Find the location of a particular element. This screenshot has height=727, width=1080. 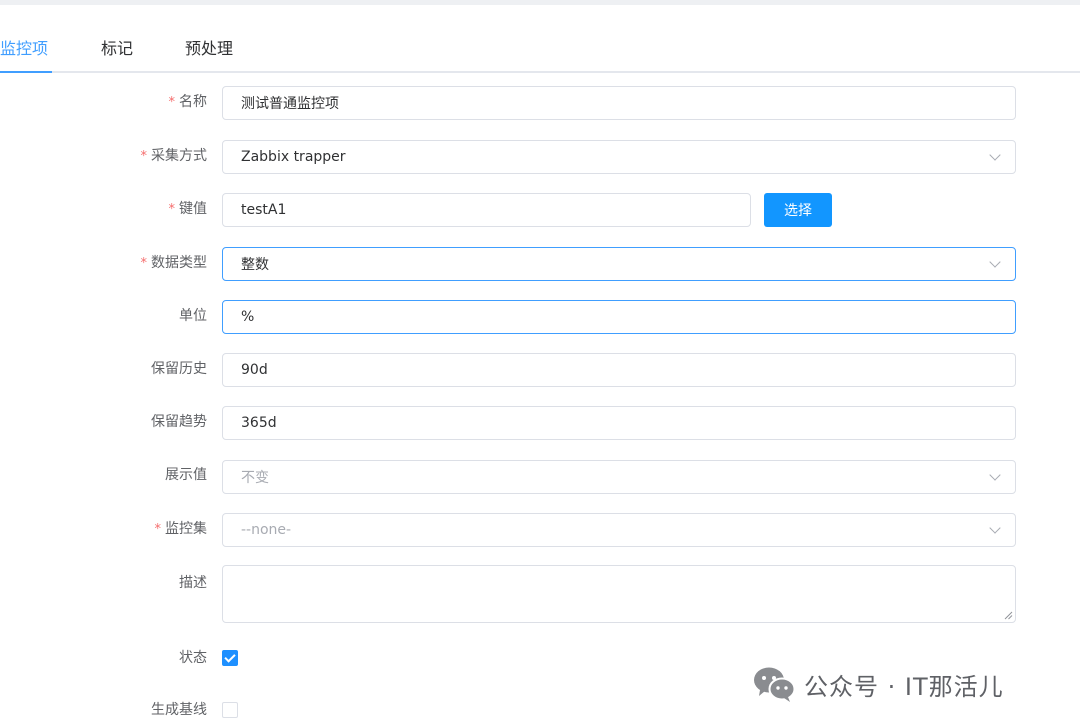

data-type-select: 整数 is located at coordinates (619, 264).